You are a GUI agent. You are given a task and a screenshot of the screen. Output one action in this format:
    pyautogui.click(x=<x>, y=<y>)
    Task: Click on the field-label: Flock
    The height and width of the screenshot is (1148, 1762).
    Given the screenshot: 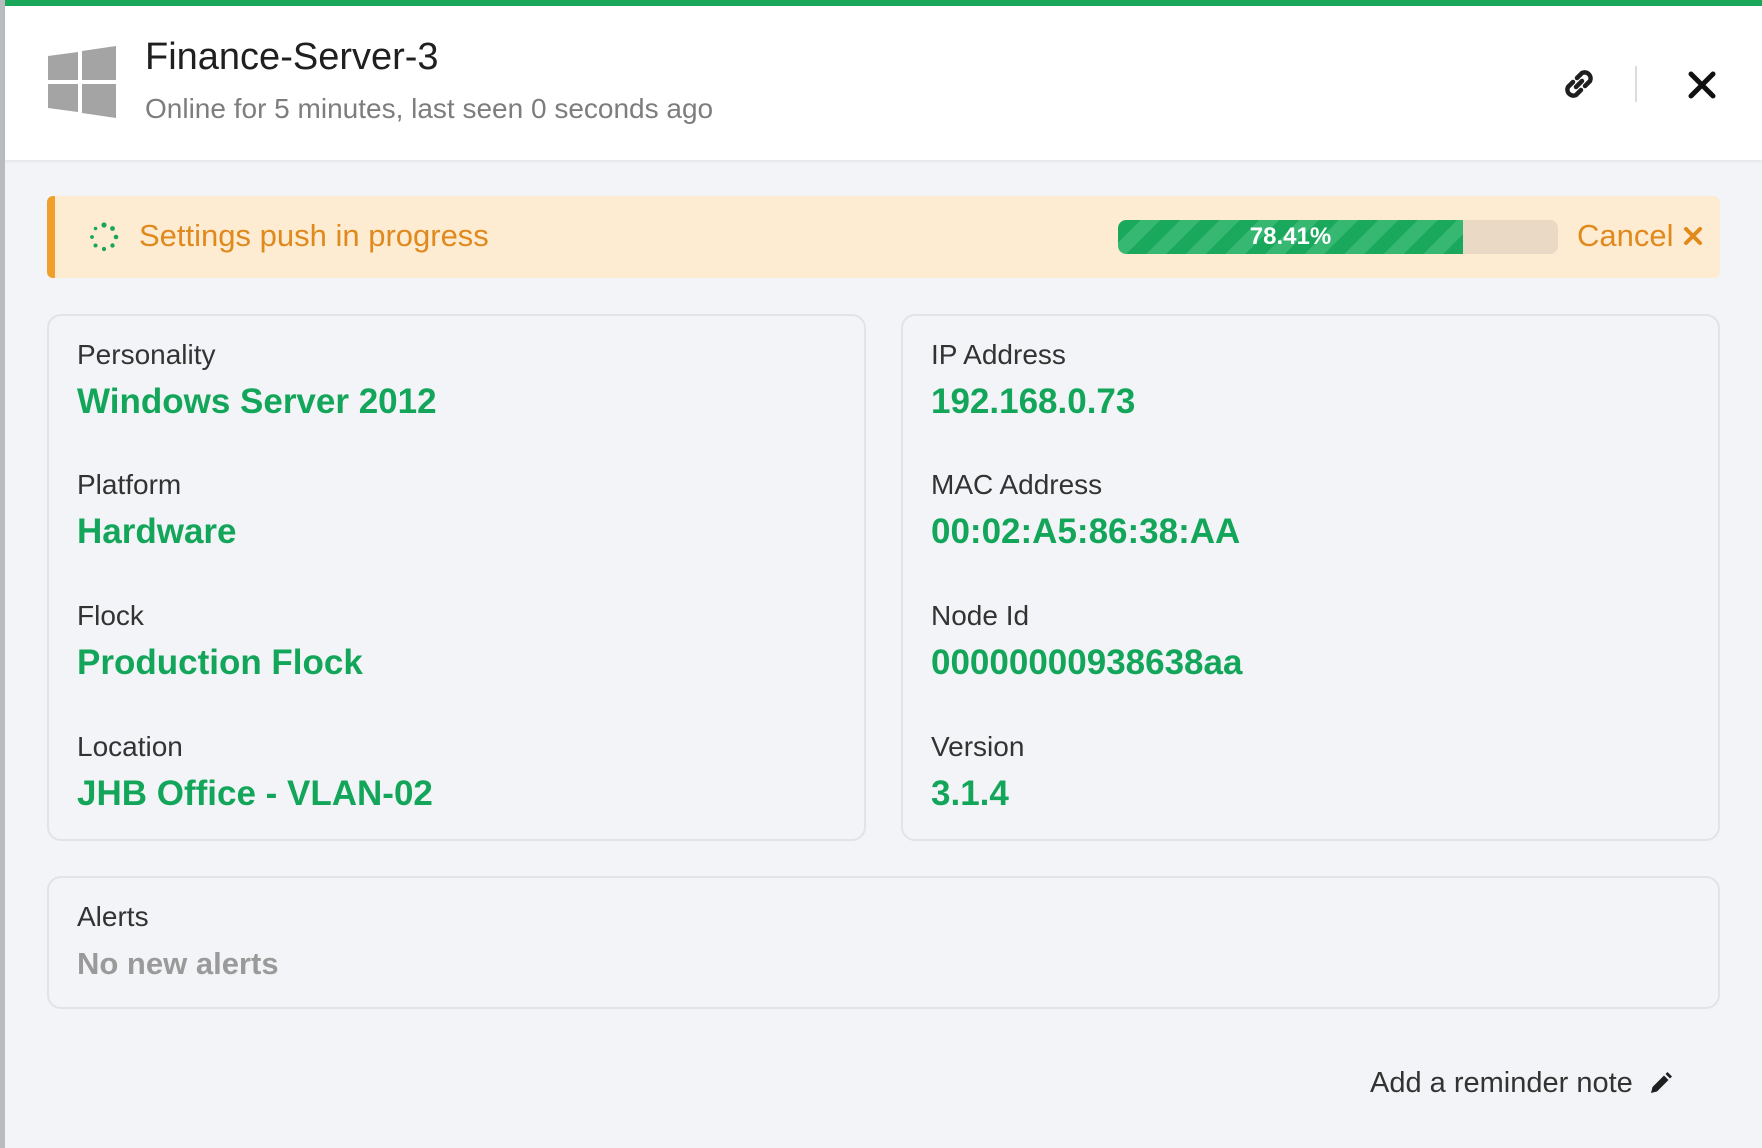 What is the action you would take?
    pyautogui.click(x=110, y=615)
    